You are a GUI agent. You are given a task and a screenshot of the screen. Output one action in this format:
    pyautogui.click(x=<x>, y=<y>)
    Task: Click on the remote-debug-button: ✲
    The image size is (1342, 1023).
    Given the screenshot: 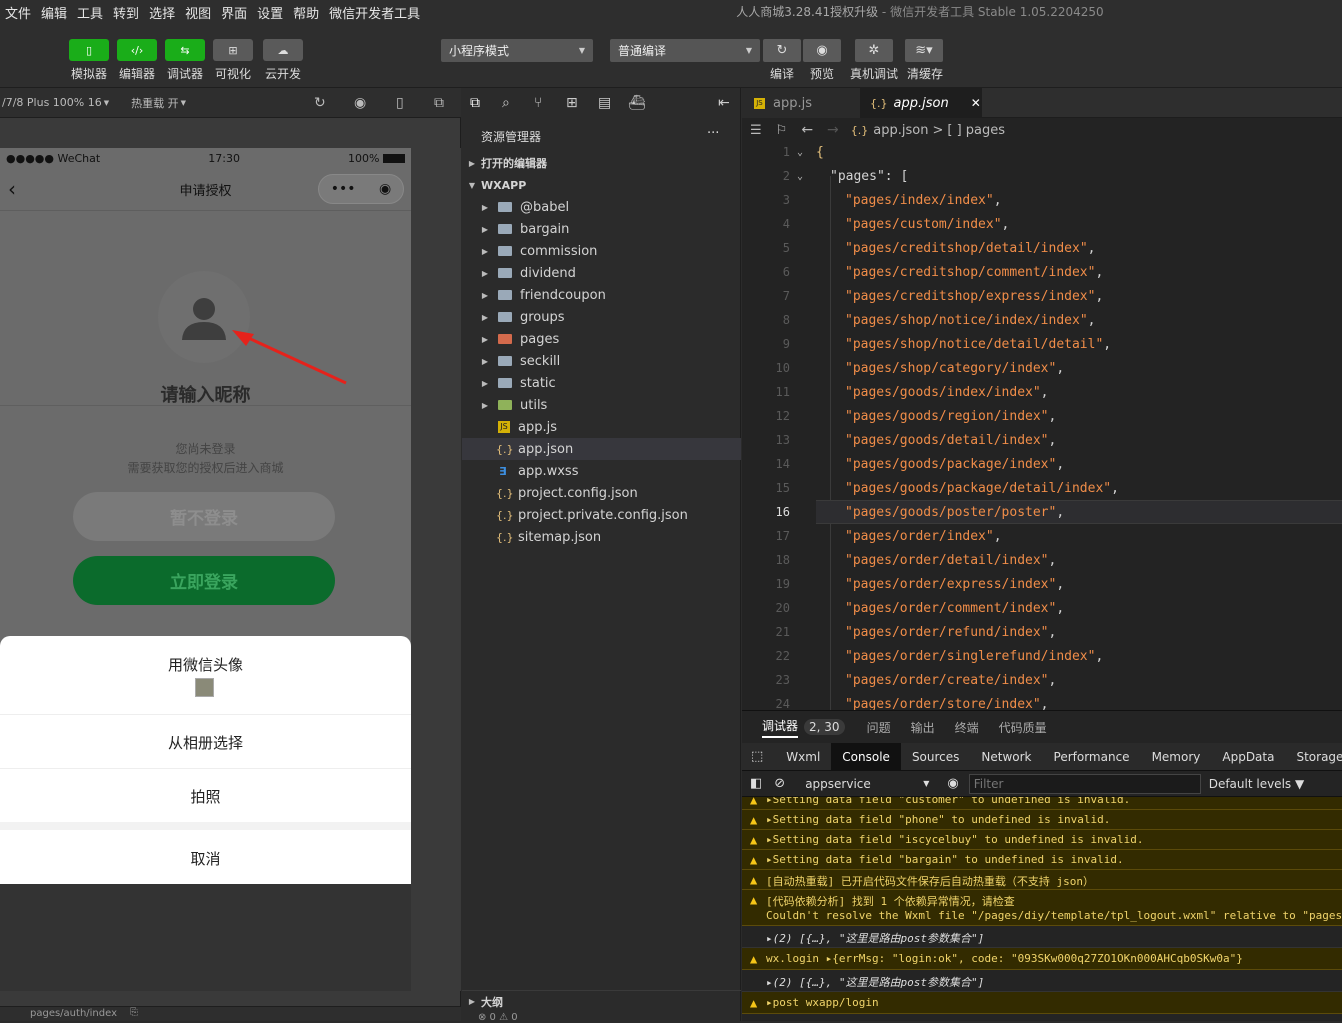 What is the action you would take?
    pyautogui.click(x=874, y=50)
    